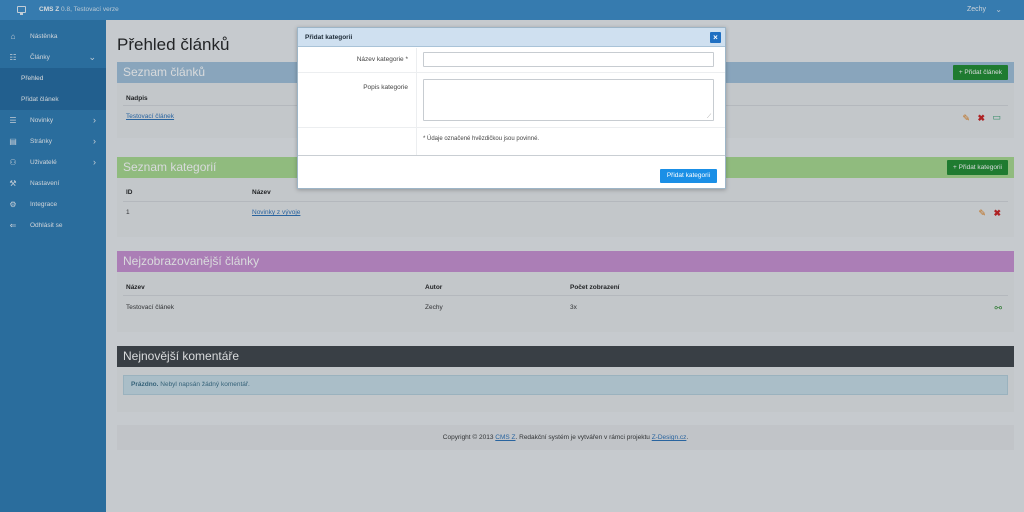 The height and width of the screenshot is (512, 1024). I want to click on category-name-input, so click(568, 59).